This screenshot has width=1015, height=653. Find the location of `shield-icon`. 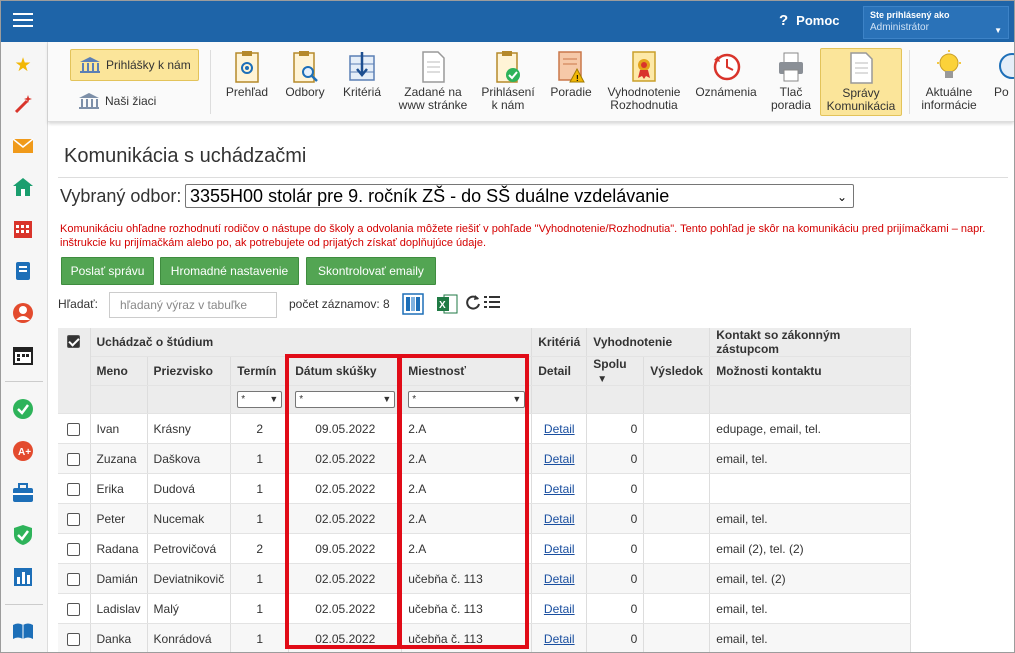

shield-icon is located at coordinates (23, 535).